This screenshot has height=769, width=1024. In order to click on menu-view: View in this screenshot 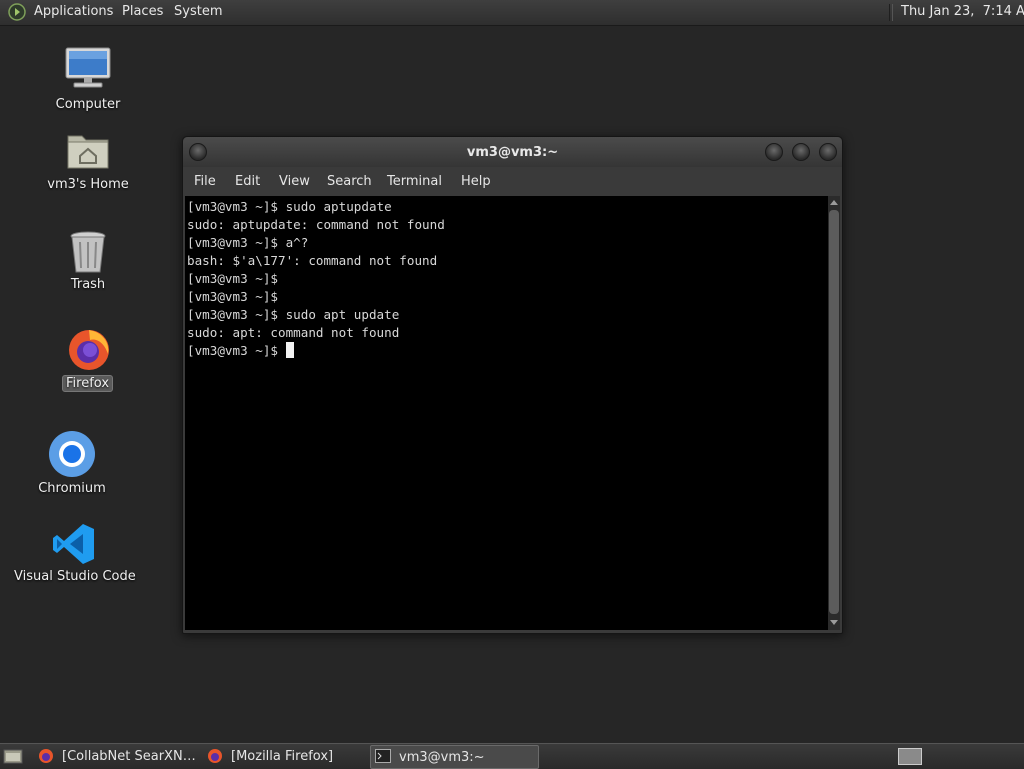, I will do `click(294, 181)`.